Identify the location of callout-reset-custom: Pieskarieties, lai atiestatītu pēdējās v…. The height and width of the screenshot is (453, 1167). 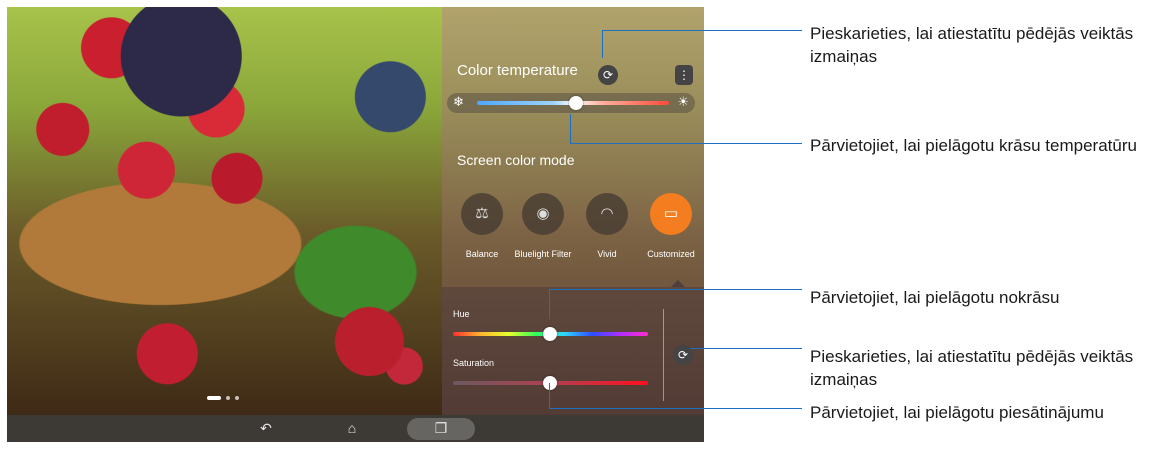
(972, 368).